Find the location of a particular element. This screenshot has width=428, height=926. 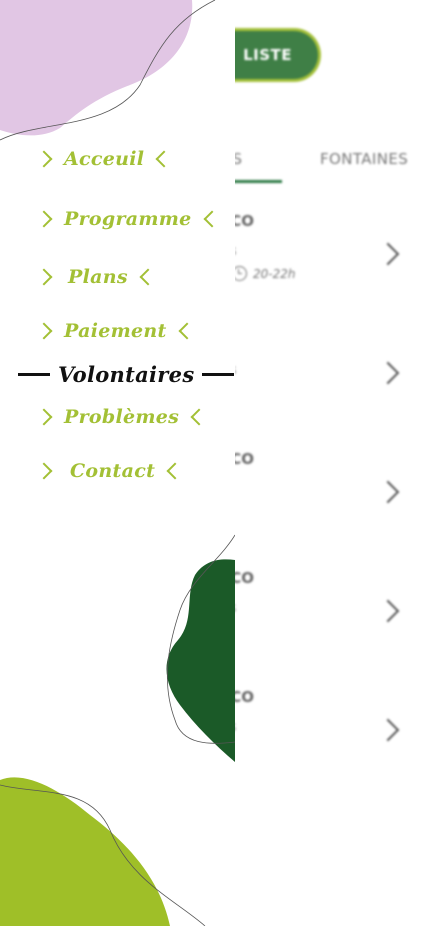

active-indicator-left is located at coordinates (34, 374).